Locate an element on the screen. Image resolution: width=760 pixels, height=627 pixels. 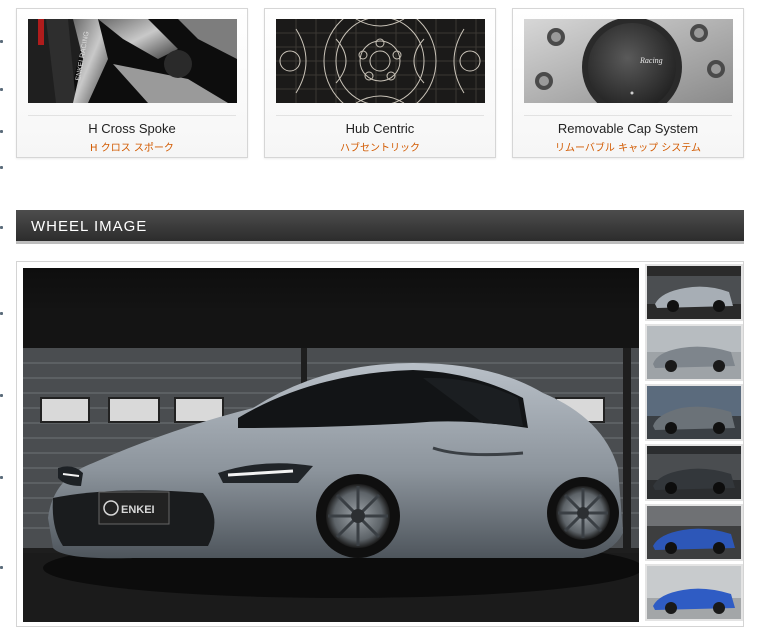
left-edge-dots is located at coordinates (2, 313).